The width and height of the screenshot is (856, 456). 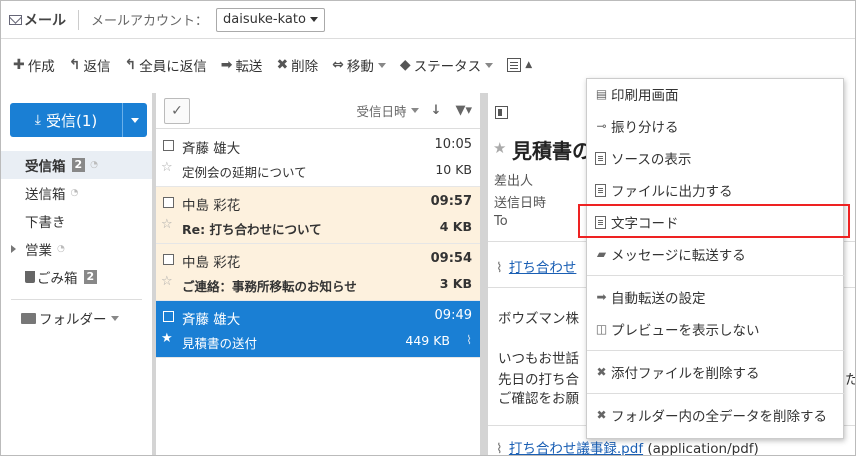 I want to click on forward-button: ➡ 転送, so click(x=242, y=65).